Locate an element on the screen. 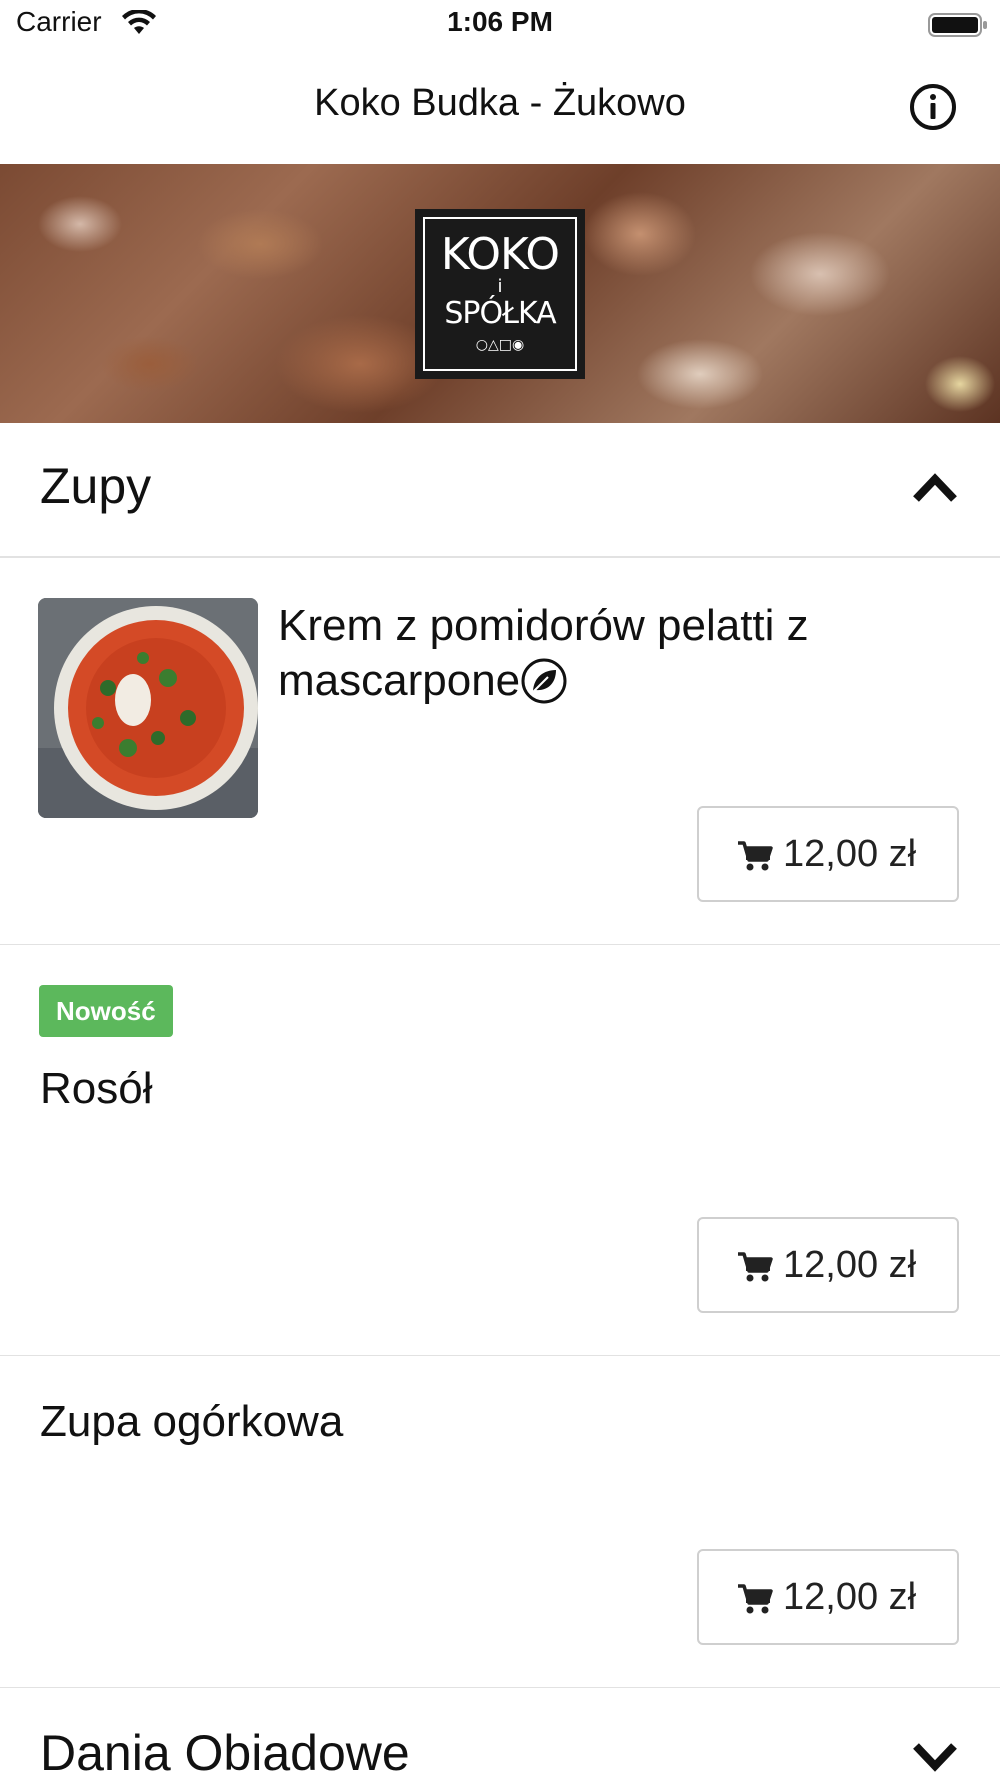 This screenshot has width=1000, height=1782. battery-icon is located at coordinates (957, 25).